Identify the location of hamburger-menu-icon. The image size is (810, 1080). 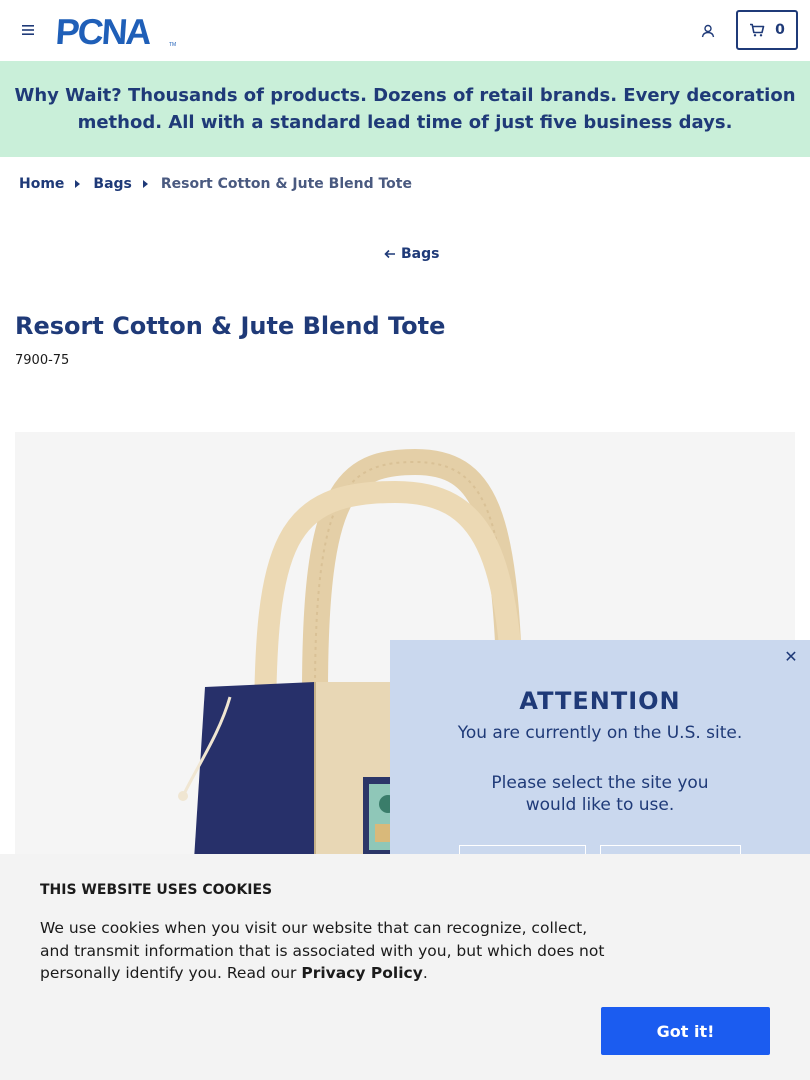
(28, 30).